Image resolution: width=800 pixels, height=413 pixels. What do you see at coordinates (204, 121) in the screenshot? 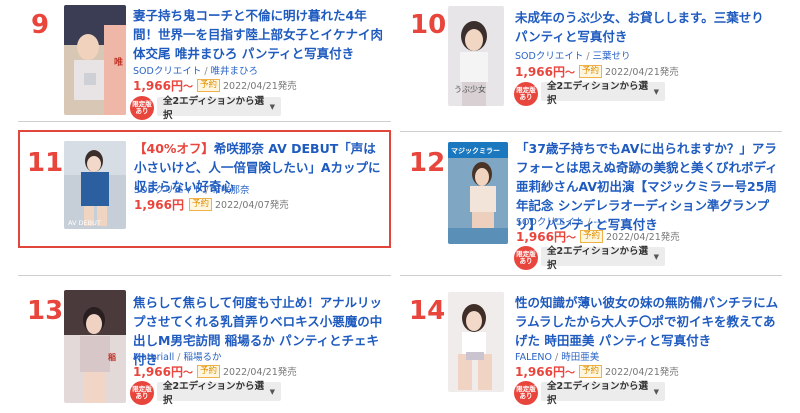
I see `row-divider-1-left` at bounding box center [204, 121].